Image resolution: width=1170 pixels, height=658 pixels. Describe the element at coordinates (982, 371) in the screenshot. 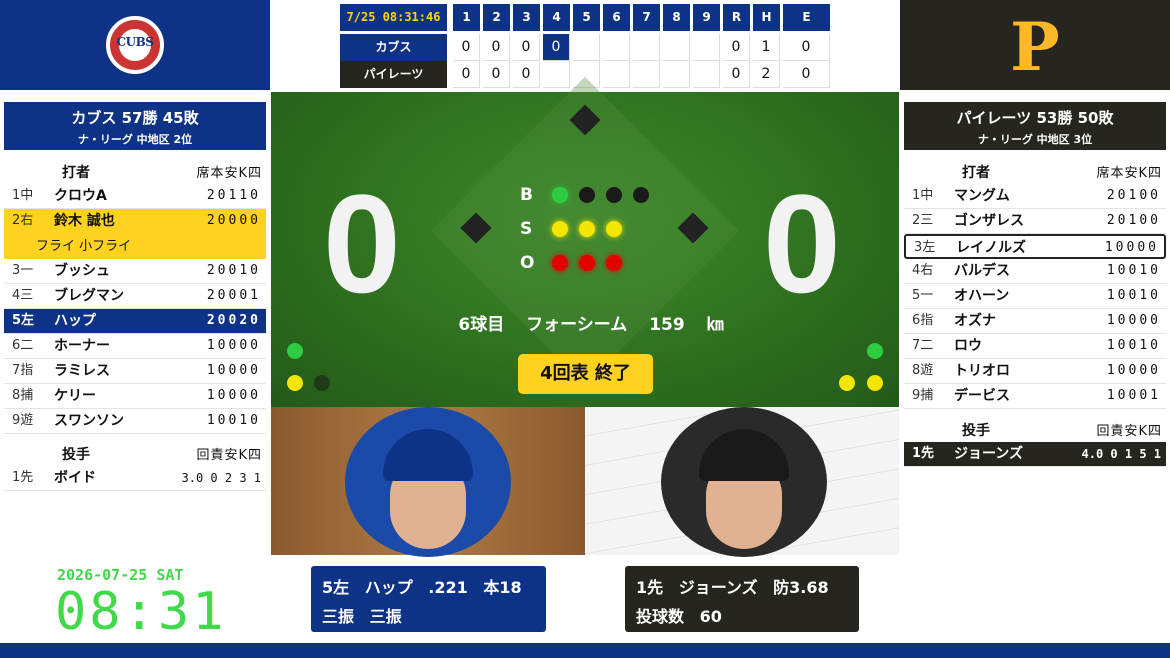

I see `batter-name: トリオロ` at that location.